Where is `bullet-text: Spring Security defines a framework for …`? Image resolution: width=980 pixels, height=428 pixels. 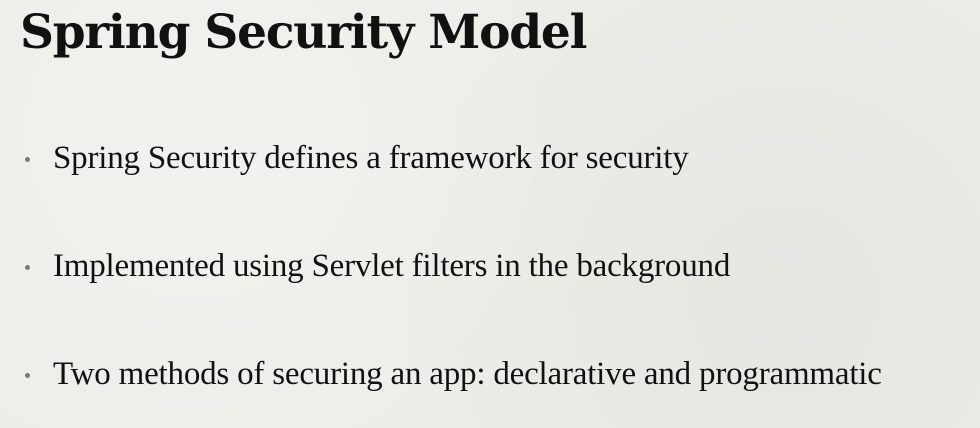
bullet-text: Spring Security defines a framework for … is located at coordinates (371, 158).